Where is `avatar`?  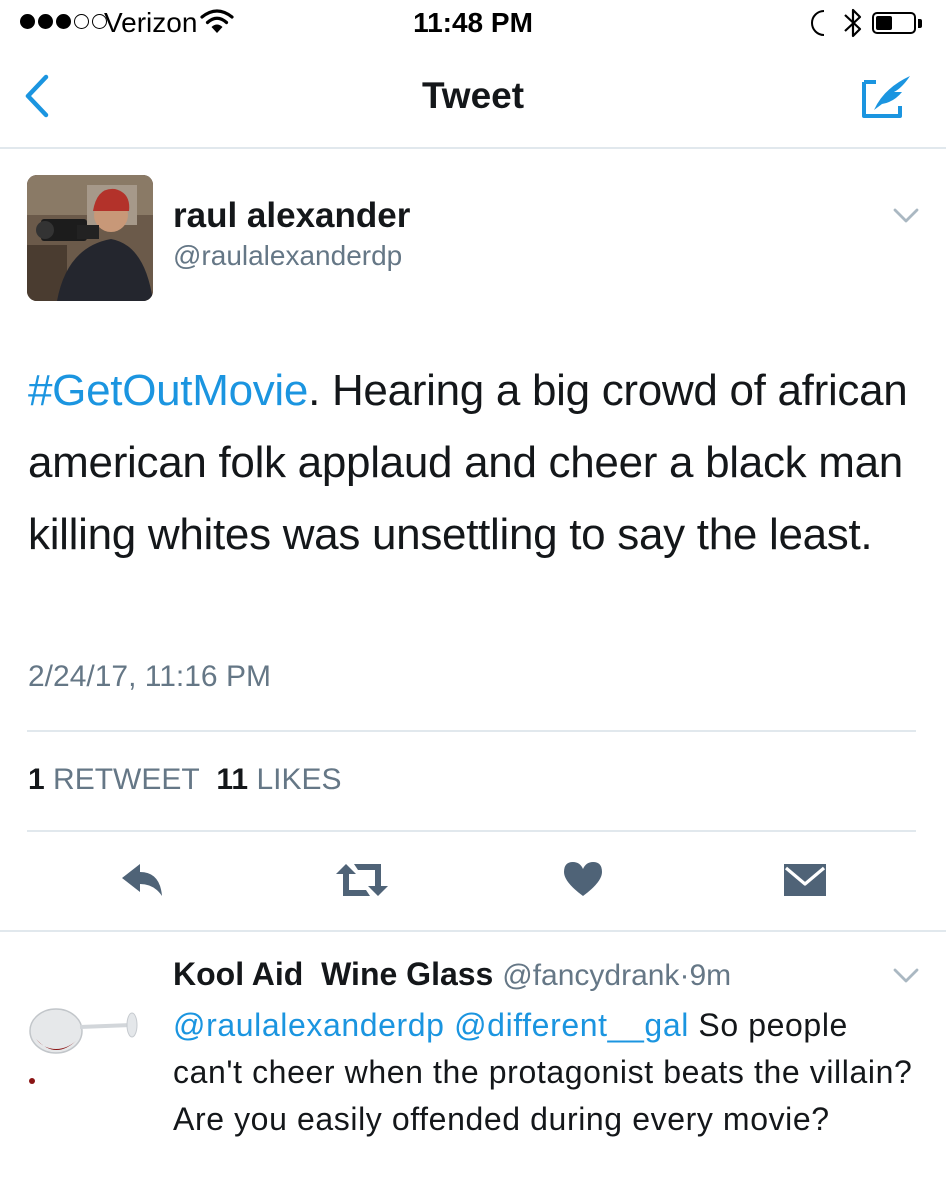
avatar is located at coordinates (90, 238).